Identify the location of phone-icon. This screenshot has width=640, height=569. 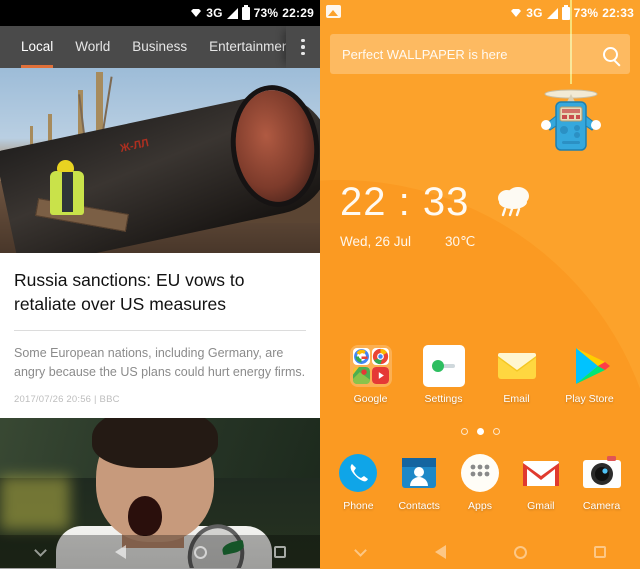
(358, 473).